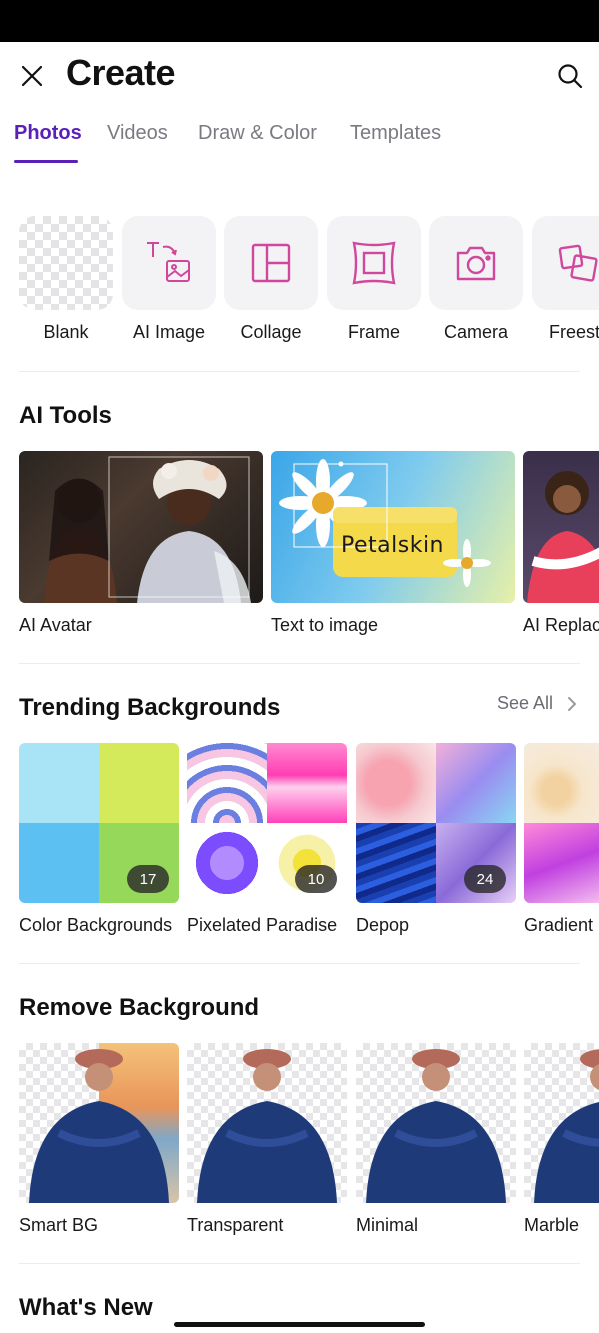  I want to click on close-button, so click(32, 76).